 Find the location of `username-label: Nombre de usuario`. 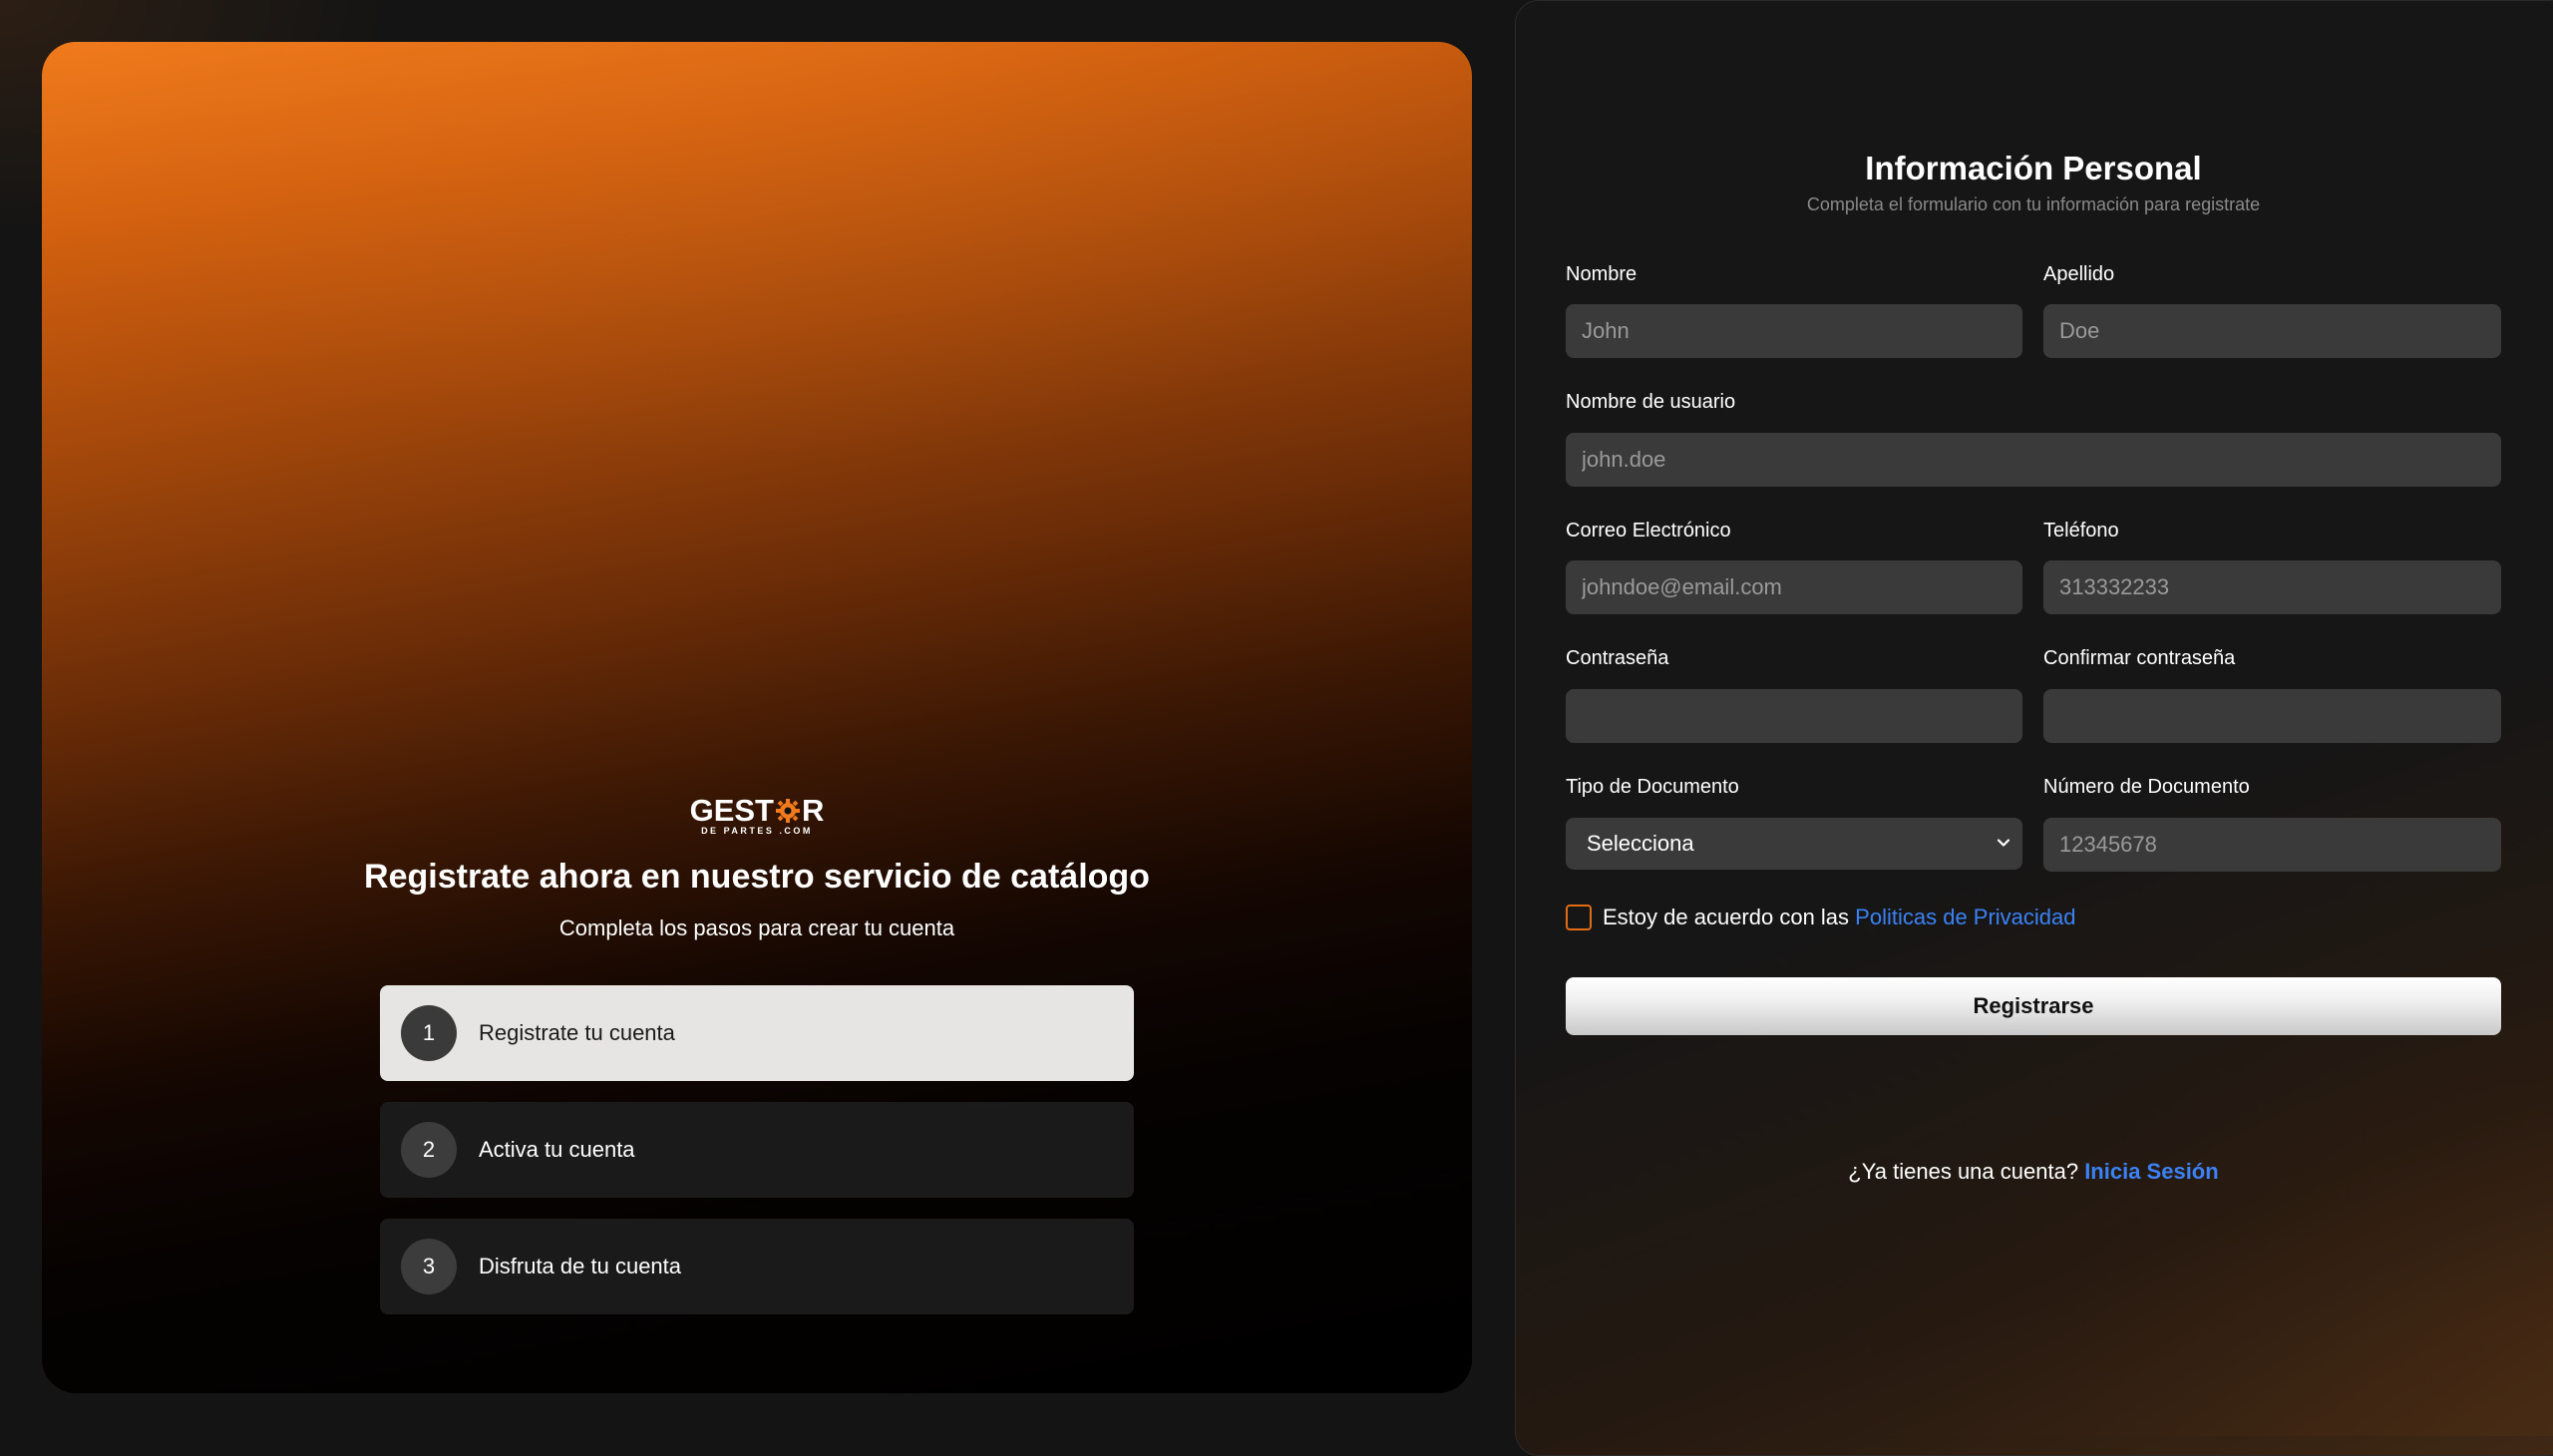

username-label: Nombre de usuario is located at coordinates (1651, 402).